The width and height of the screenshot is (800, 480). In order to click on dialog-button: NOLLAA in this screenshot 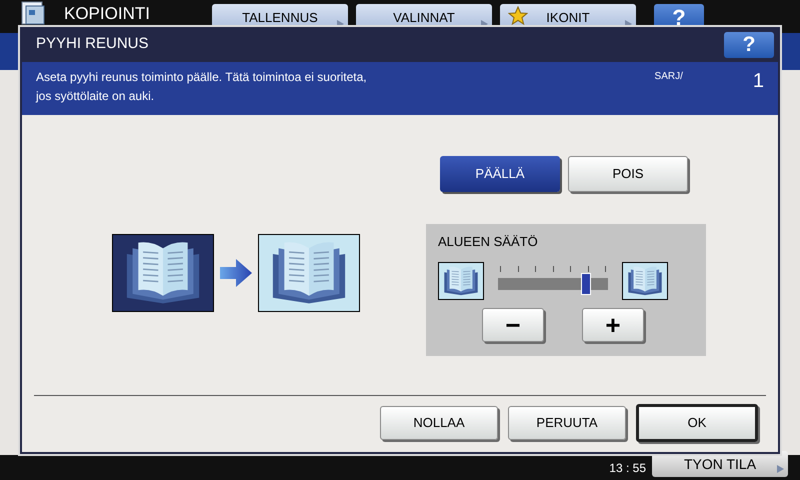, I will do `click(439, 423)`.